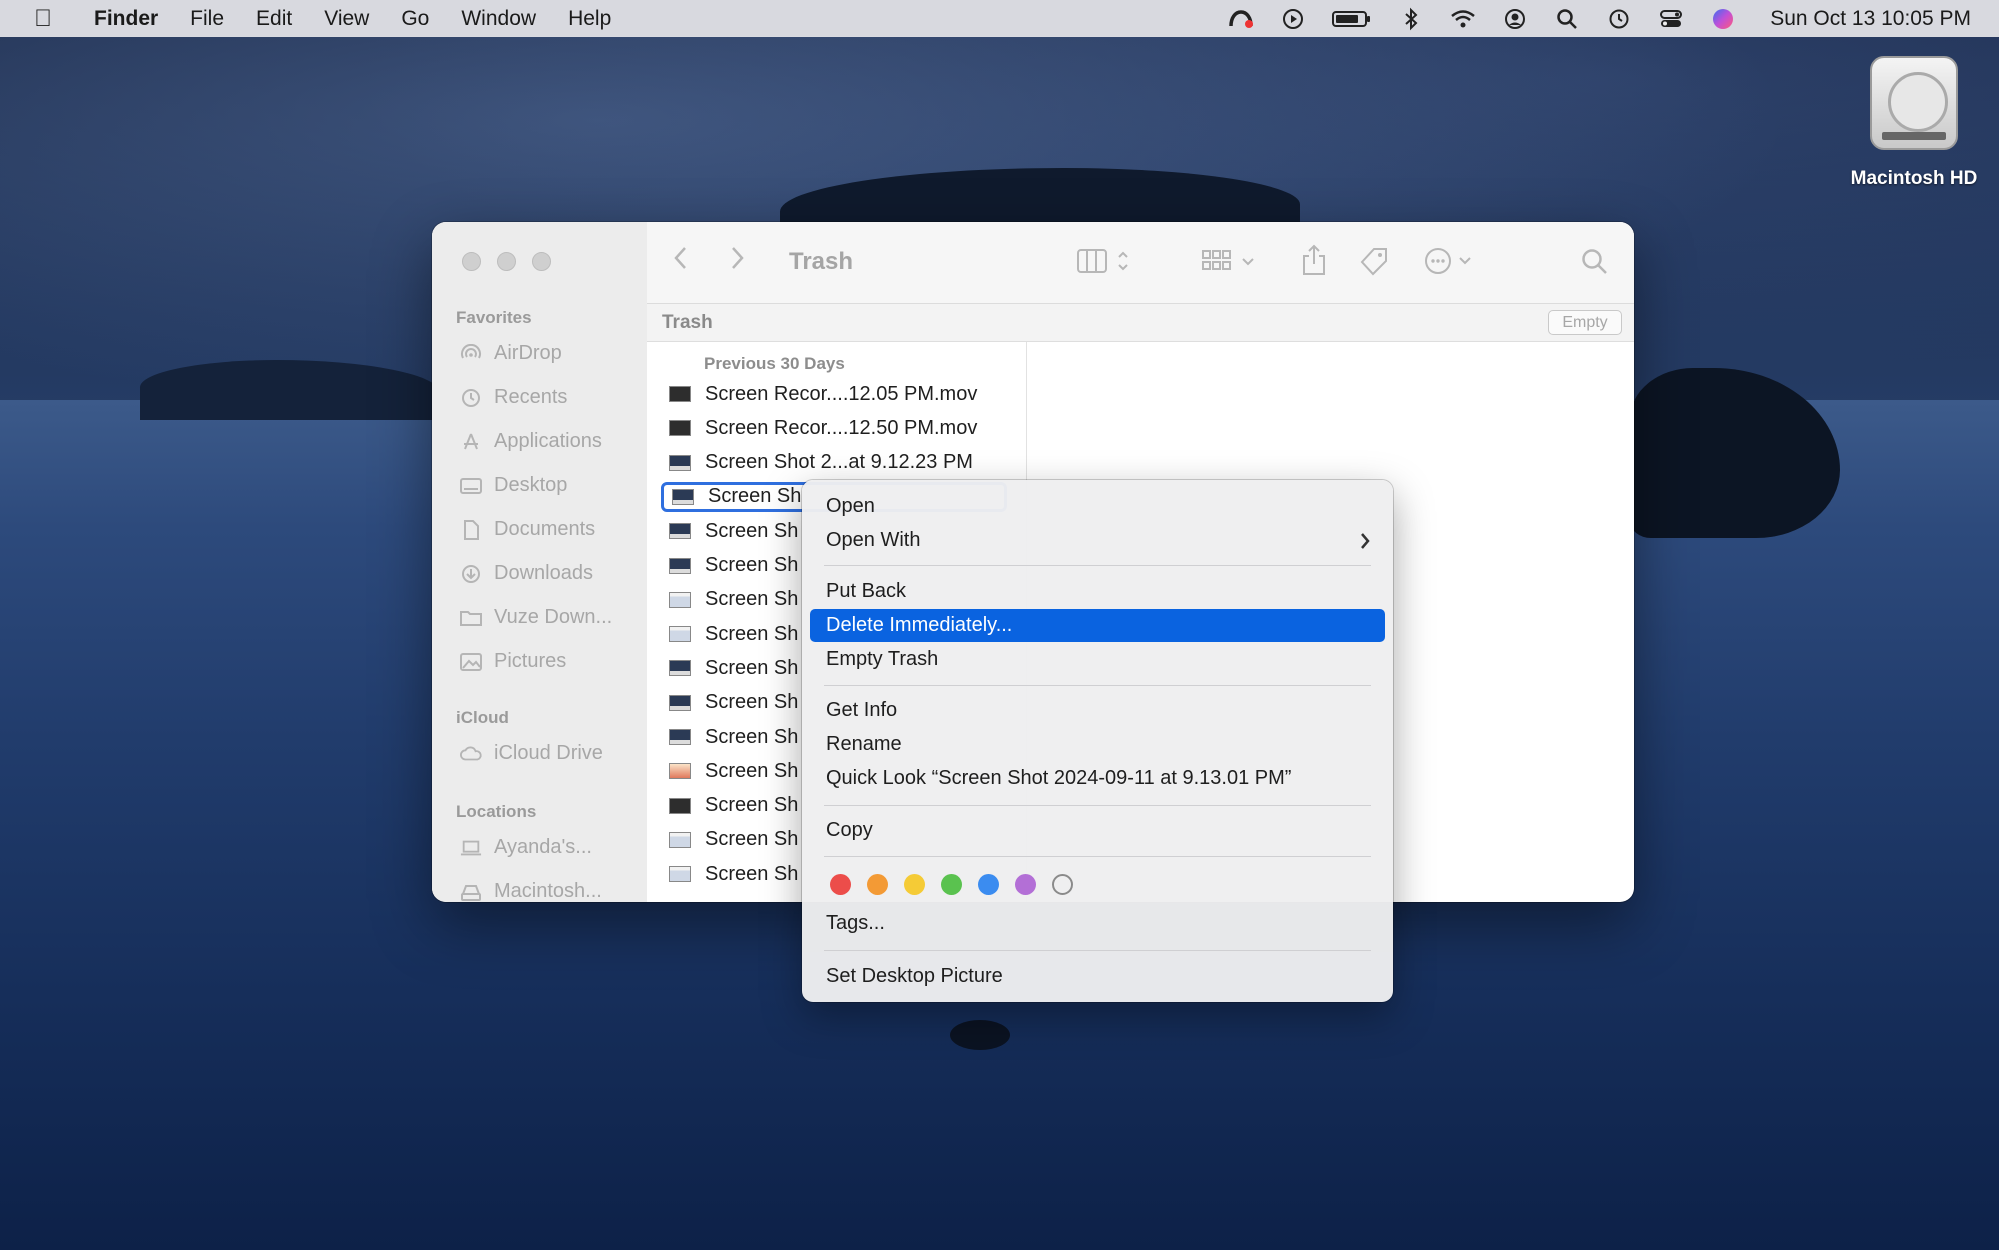  Describe the element at coordinates (1515, 19) in the screenshot. I see `user-icon` at that location.